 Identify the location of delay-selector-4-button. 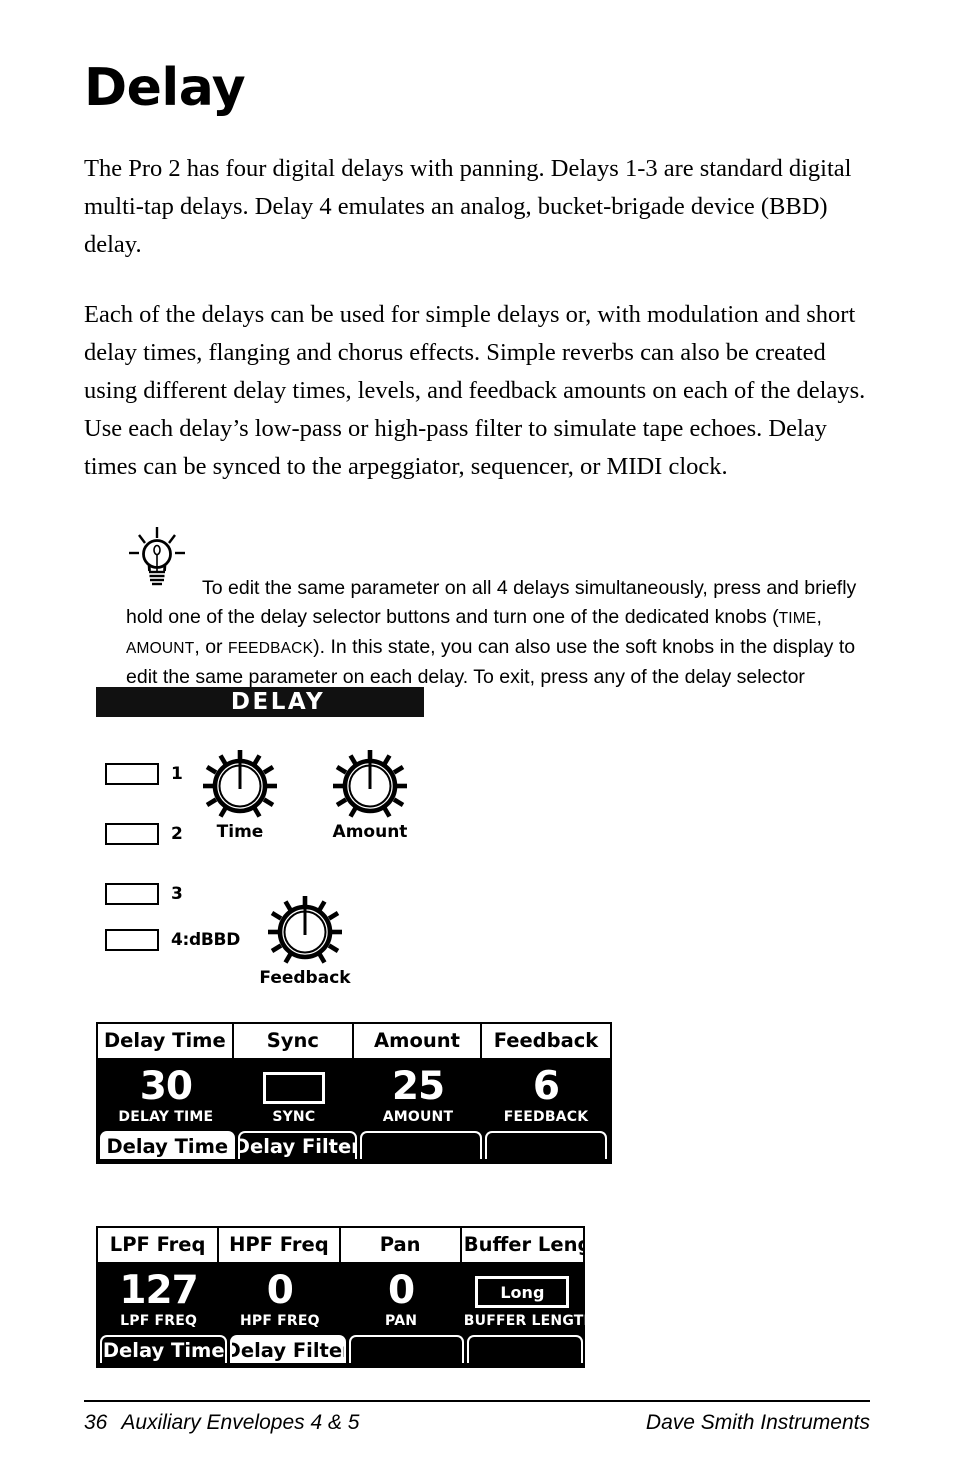
(132, 940).